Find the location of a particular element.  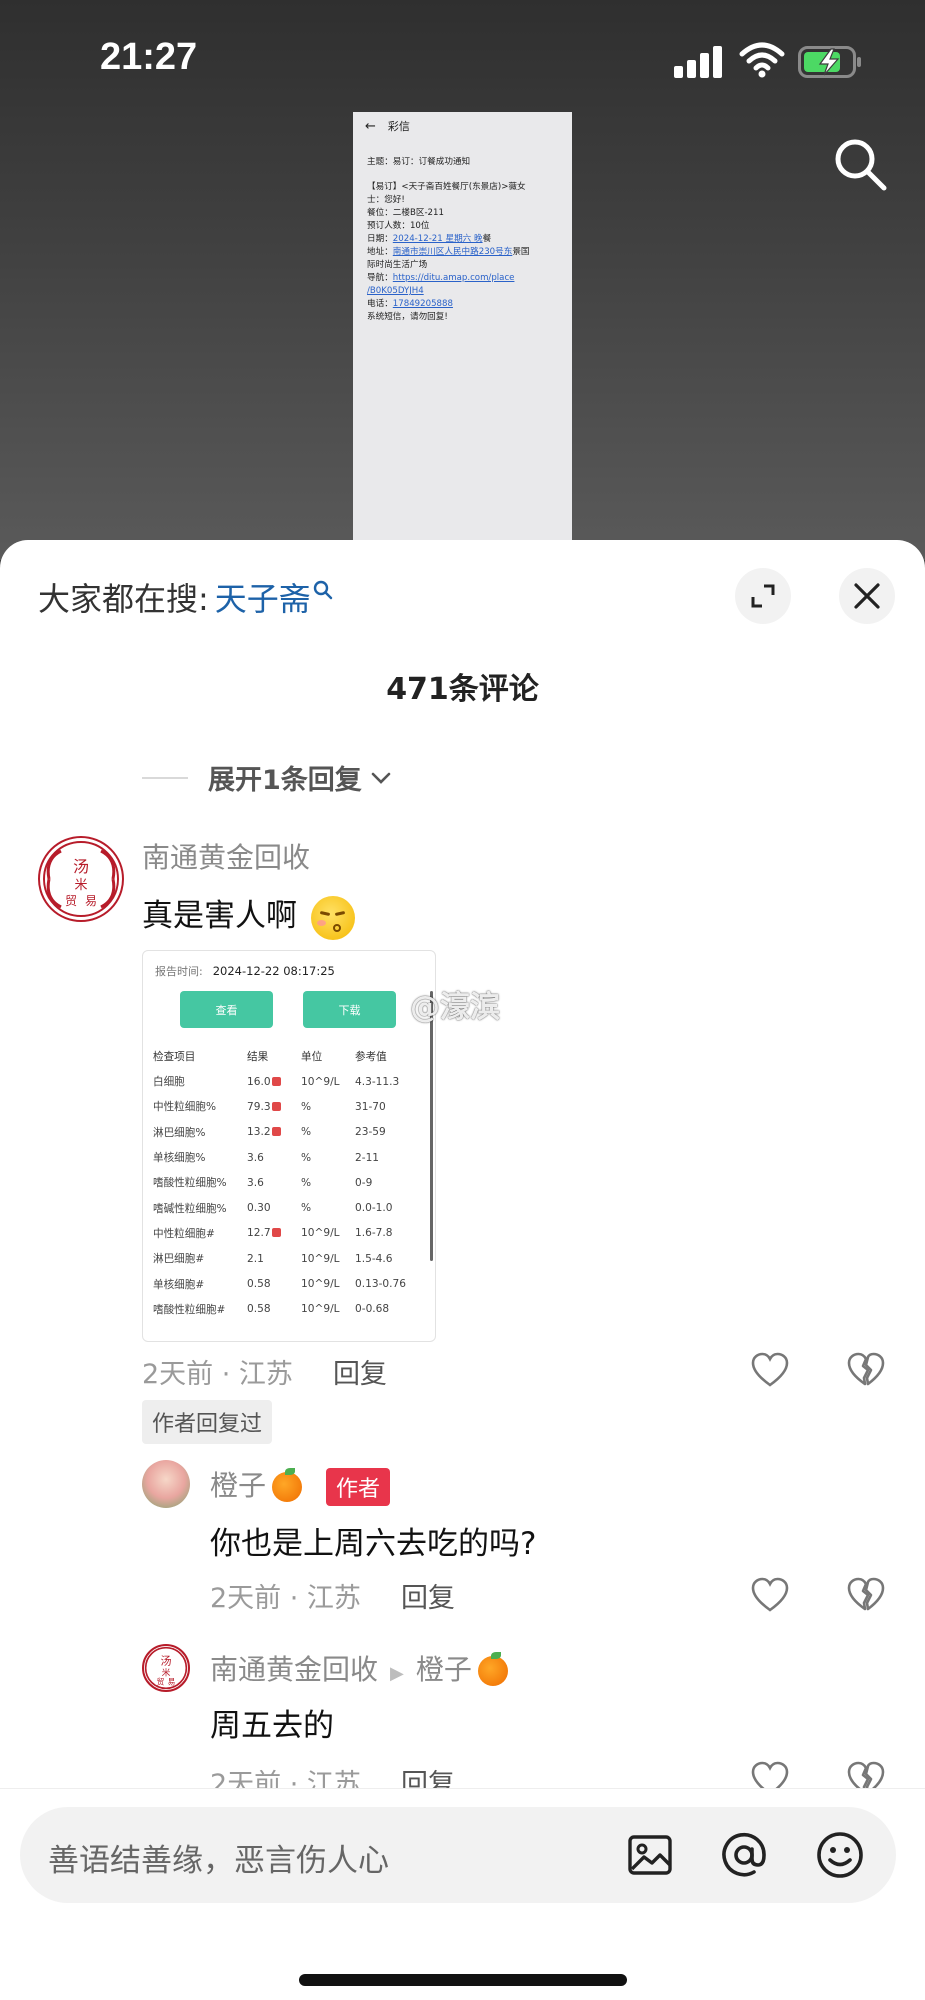

report-row: 中性粒细胞% 79.3% 31-70 is located at coordinates (289, 1106).